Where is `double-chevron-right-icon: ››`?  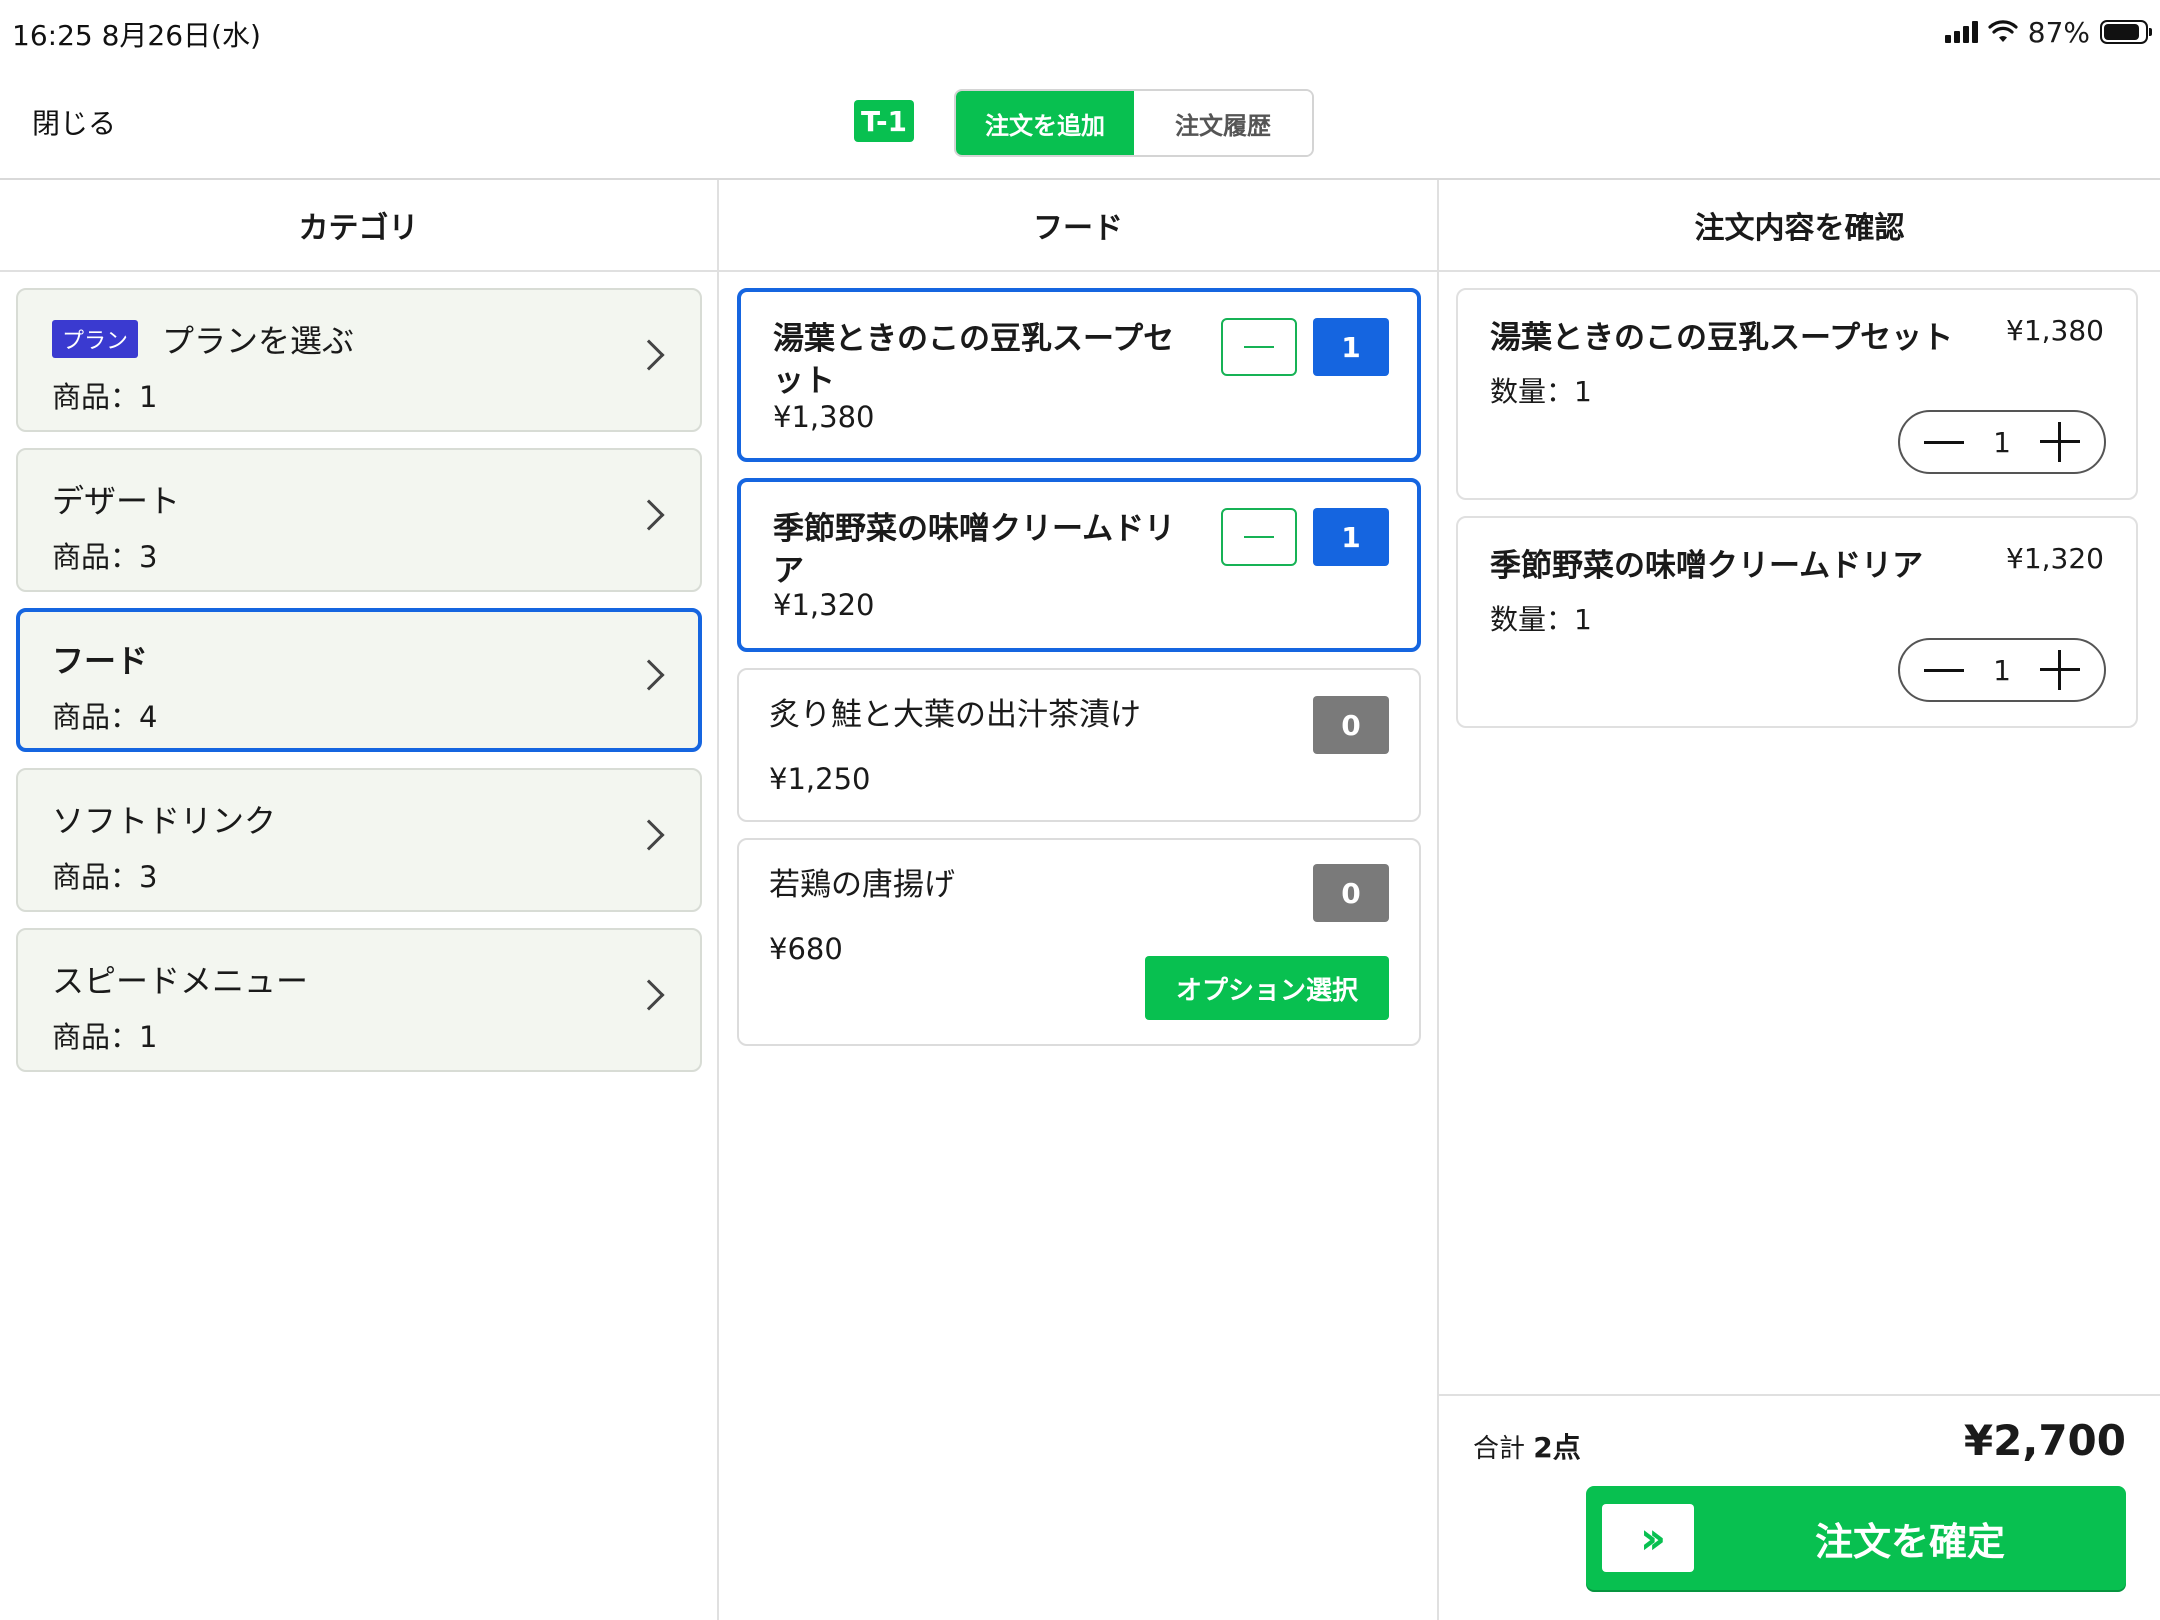 double-chevron-right-icon: ›› is located at coordinates (1648, 1538).